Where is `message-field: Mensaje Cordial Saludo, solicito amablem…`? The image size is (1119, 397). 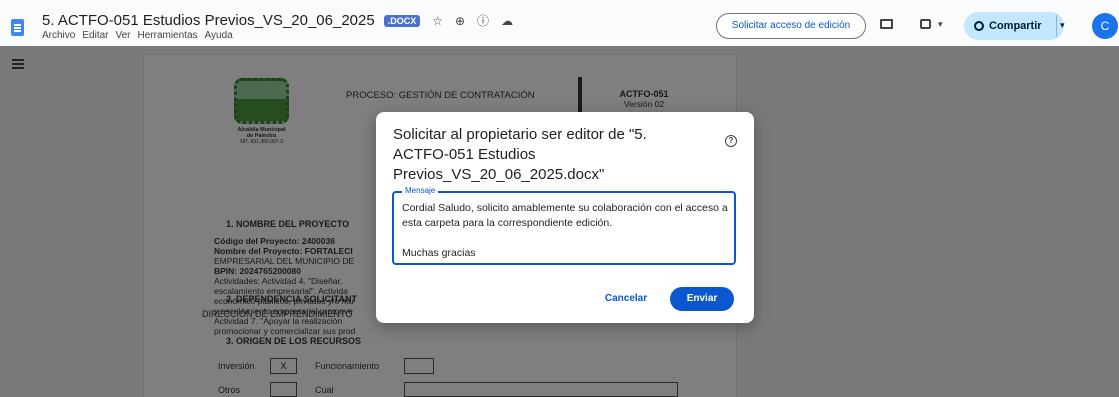 message-field: Mensaje Cordial Saludo, solicito amablem… is located at coordinates (564, 225).